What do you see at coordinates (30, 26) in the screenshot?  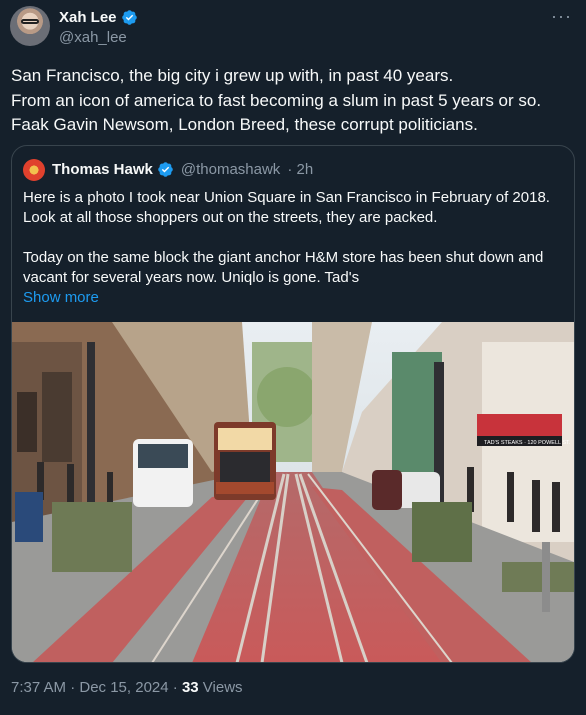 I see `author-avatar` at bounding box center [30, 26].